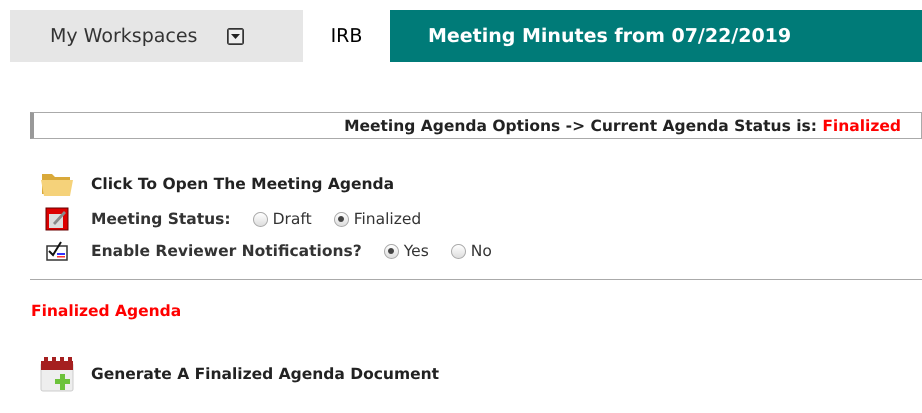 The width and height of the screenshot is (922, 413). I want to click on generate-document-link: Generate A Finalized Agenda Document, so click(265, 374).